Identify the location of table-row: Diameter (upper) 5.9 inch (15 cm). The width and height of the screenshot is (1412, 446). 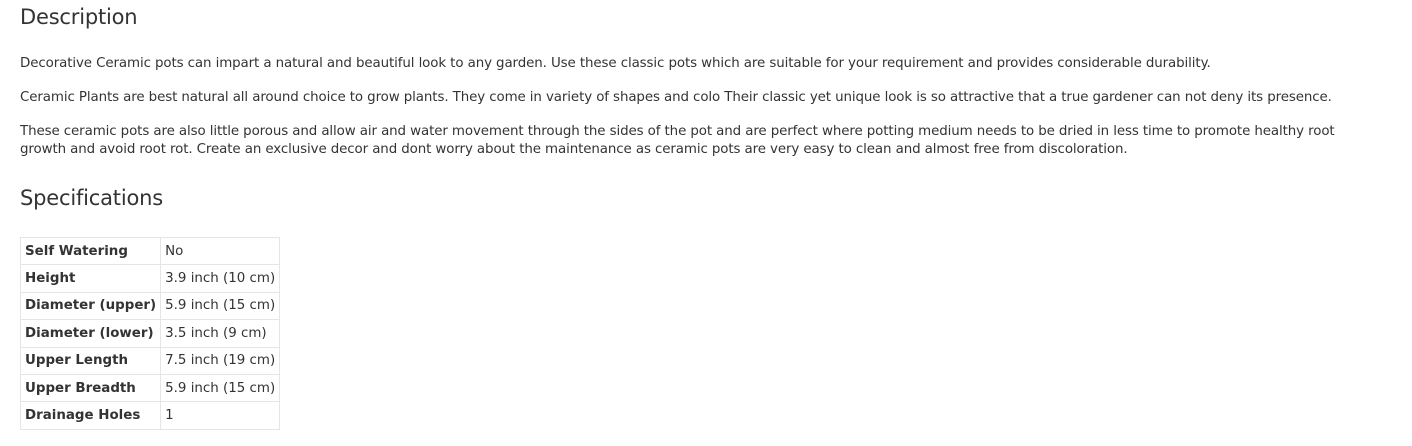
(150, 306).